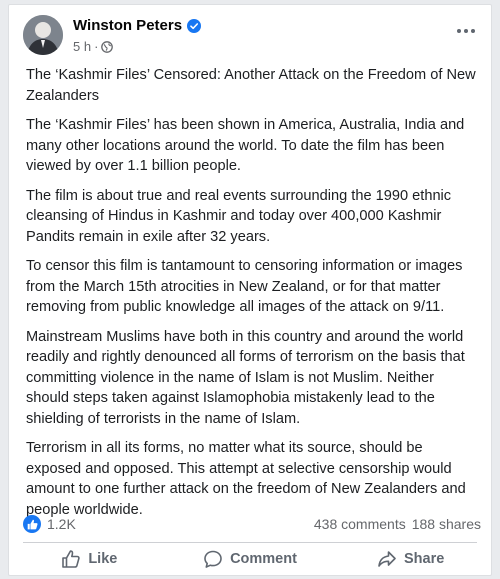 This screenshot has width=500, height=579. I want to click on more-options-button, so click(466, 31).